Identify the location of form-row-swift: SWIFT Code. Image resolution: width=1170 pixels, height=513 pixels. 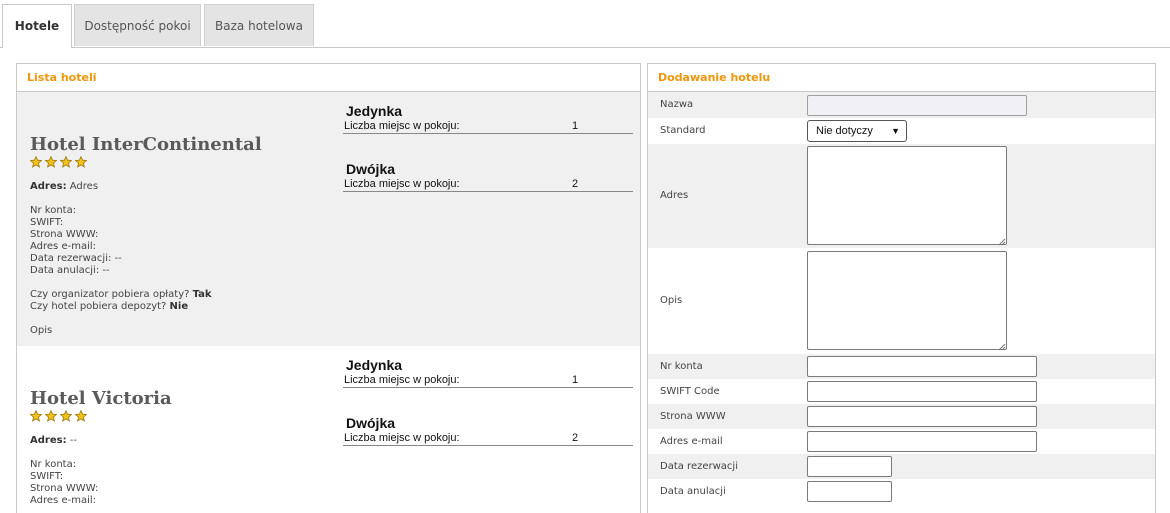
(901, 391).